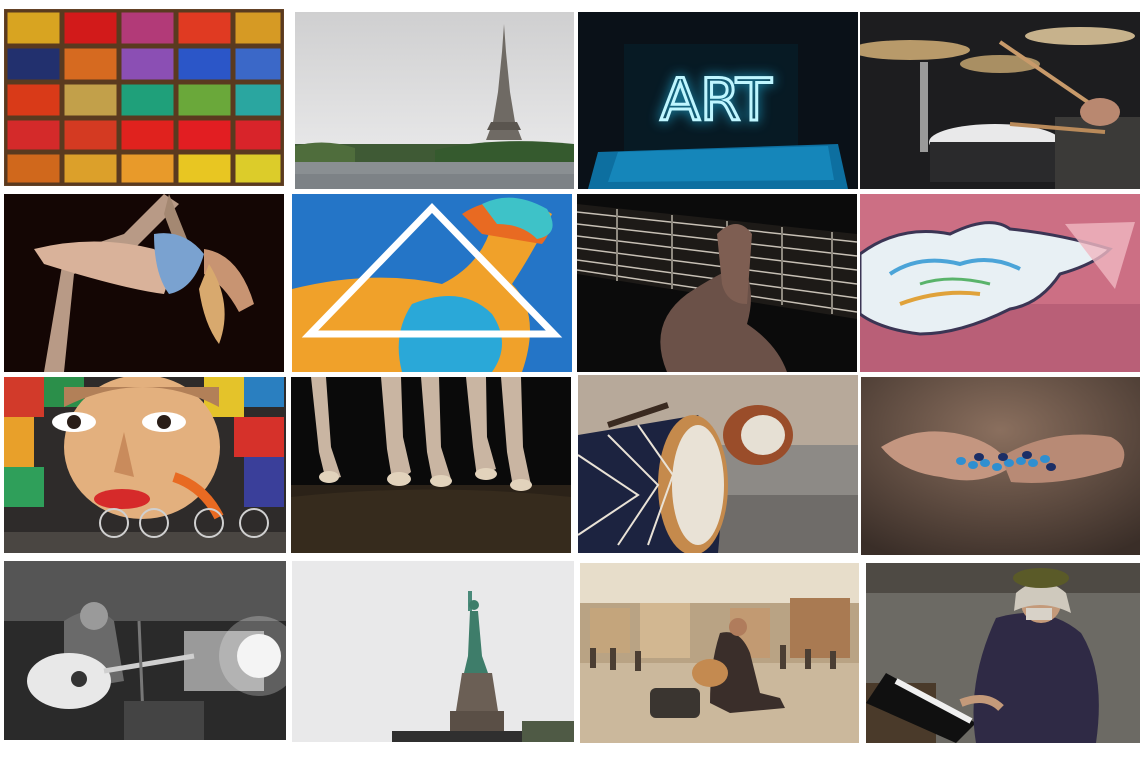  What do you see at coordinates (144, 283) in the screenshot?
I see `aerial-silks-photo` at bounding box center [144, 283].